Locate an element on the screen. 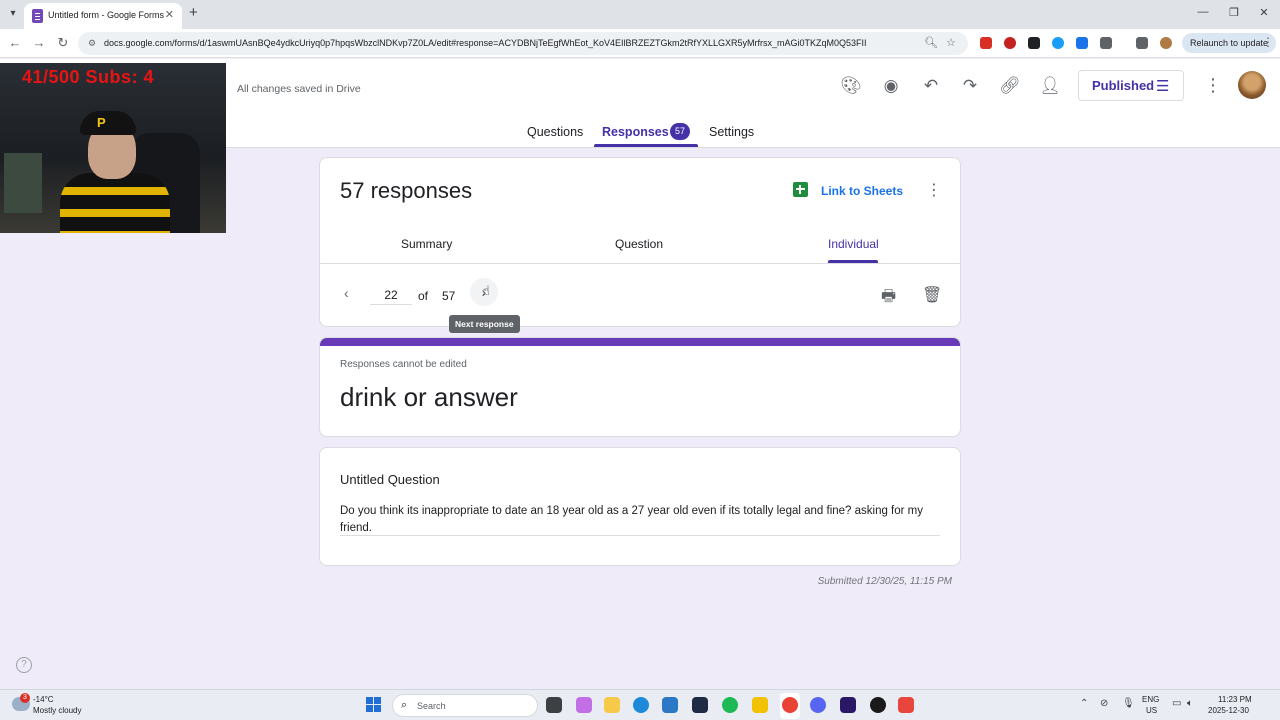 This screenshot has height=720, width=1280. mouse-cursor-icon: ☝︎ is located at coordinates (486, 290).